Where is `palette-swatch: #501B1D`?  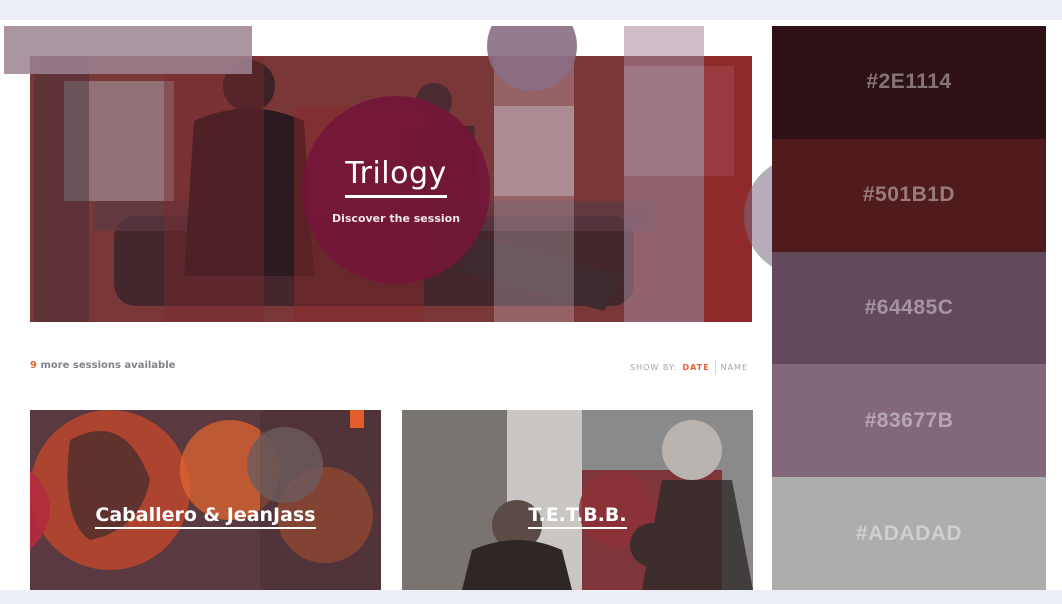
palette-swatch: #501B1D is located at coordinates (909, 195).